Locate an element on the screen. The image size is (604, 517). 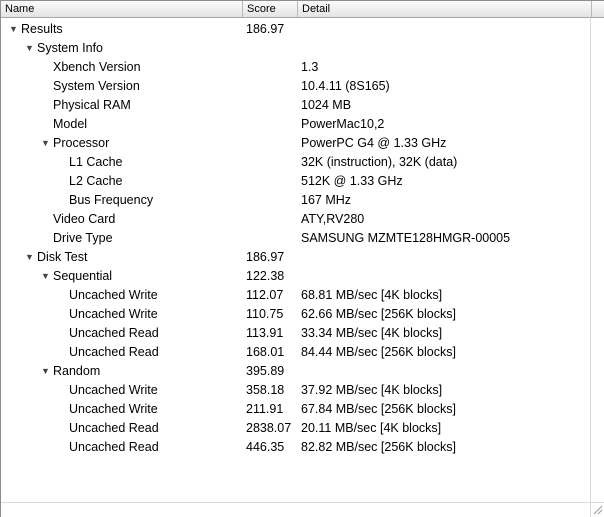
row-name-cell: ▼ Random is located at coordinates (70, 371).